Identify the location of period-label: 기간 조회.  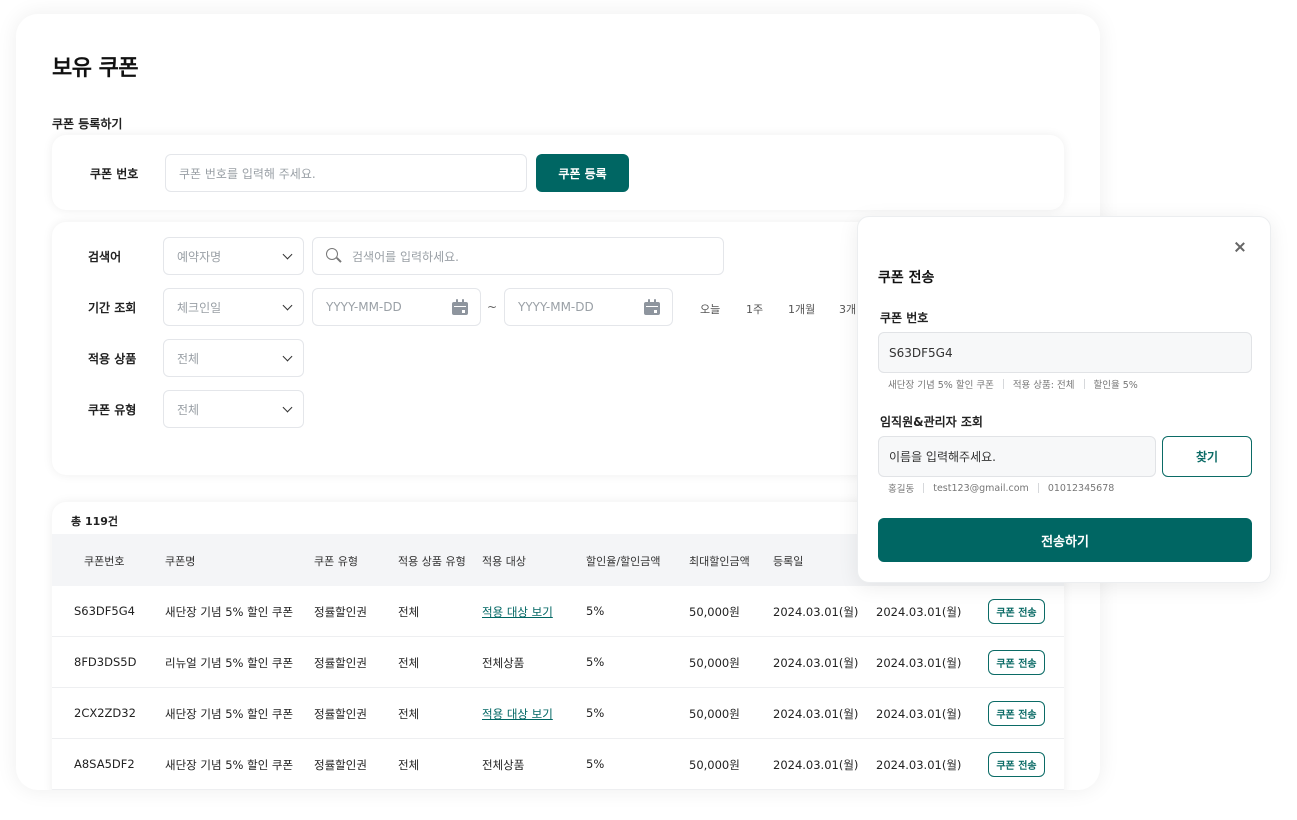
(112, 308).